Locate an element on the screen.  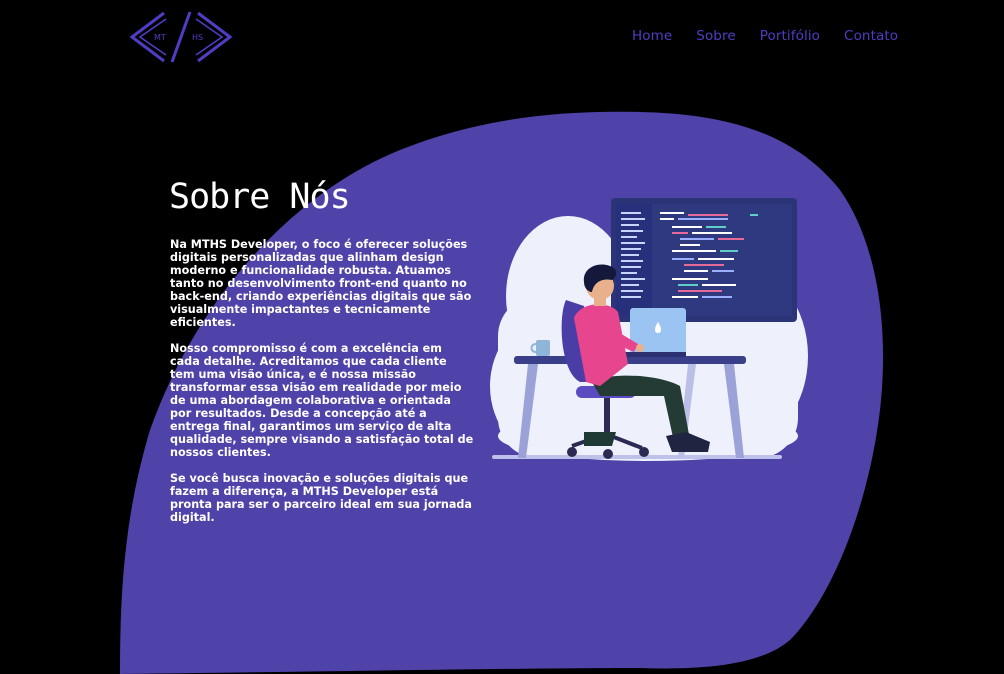
logo-left-text: MT is located at coordinates (160, 37).